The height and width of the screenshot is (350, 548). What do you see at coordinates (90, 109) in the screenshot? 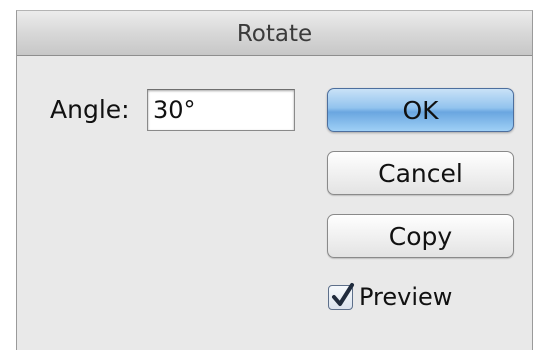
I see `angle-label: Angle:` at bounding box center [90, 109].